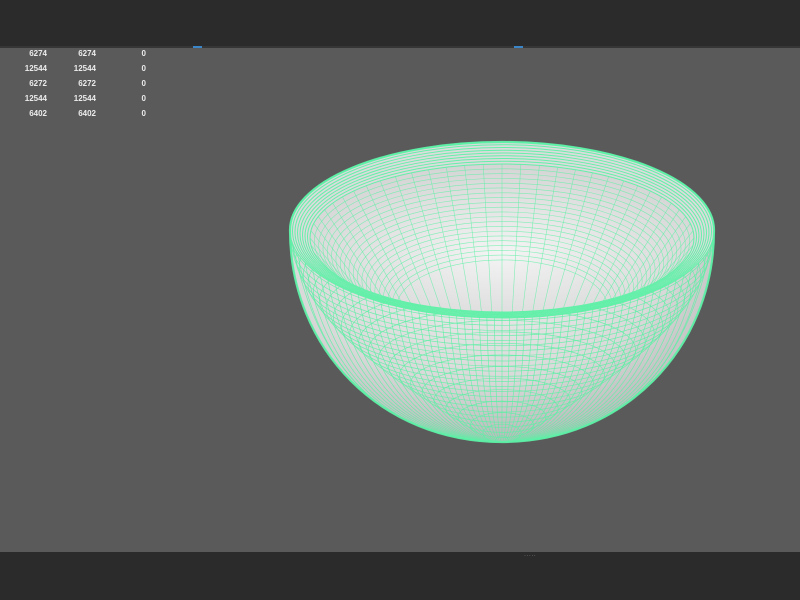  Describe the element at coordinates (400, 23) in the screenshot. I see `top-toolbar` at that location.